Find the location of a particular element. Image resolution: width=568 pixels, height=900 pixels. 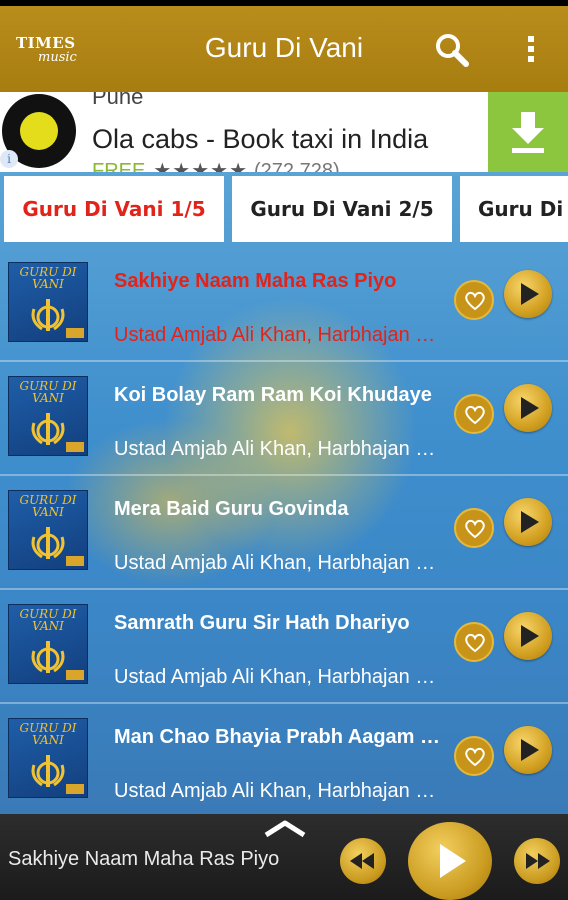

app-title: Guru Di Vani is located at coordinates (284, 47).